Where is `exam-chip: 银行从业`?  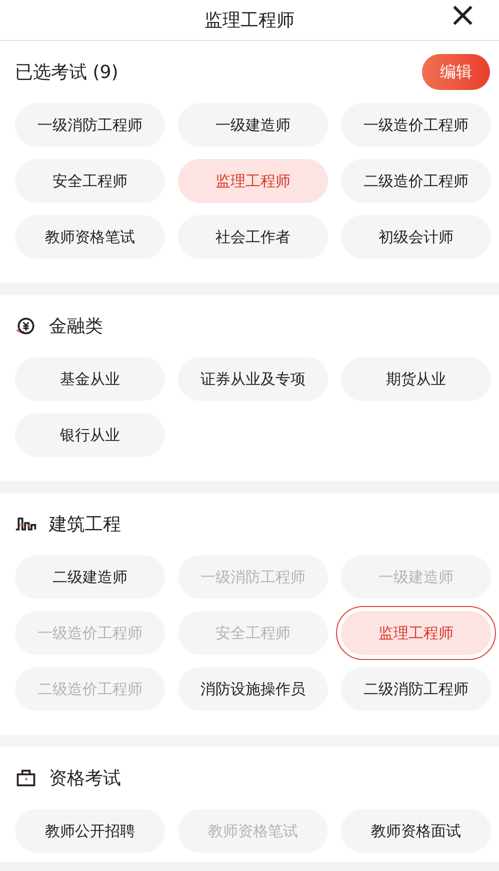 exam-chip: 银行从业 is located at coordinates (90, 435).